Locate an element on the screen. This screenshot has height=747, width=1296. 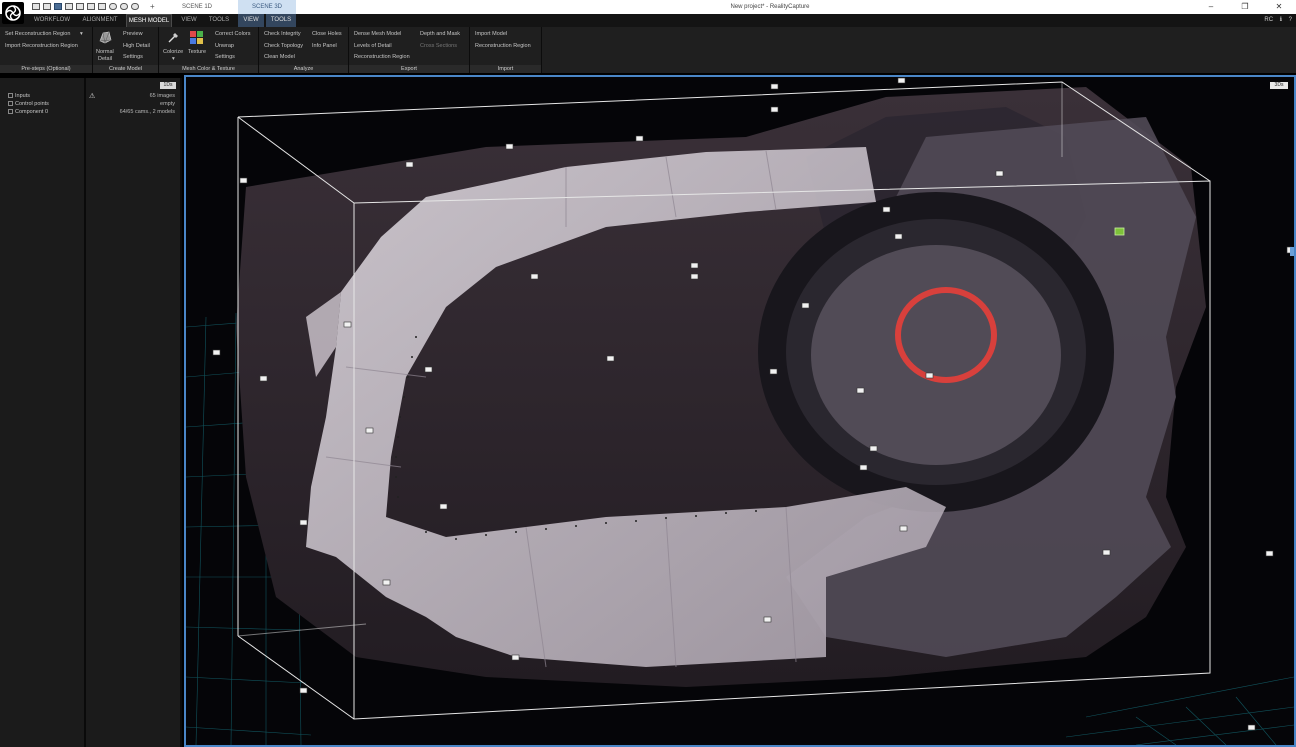
layout-5-icon is located at coordinates (80, 6).